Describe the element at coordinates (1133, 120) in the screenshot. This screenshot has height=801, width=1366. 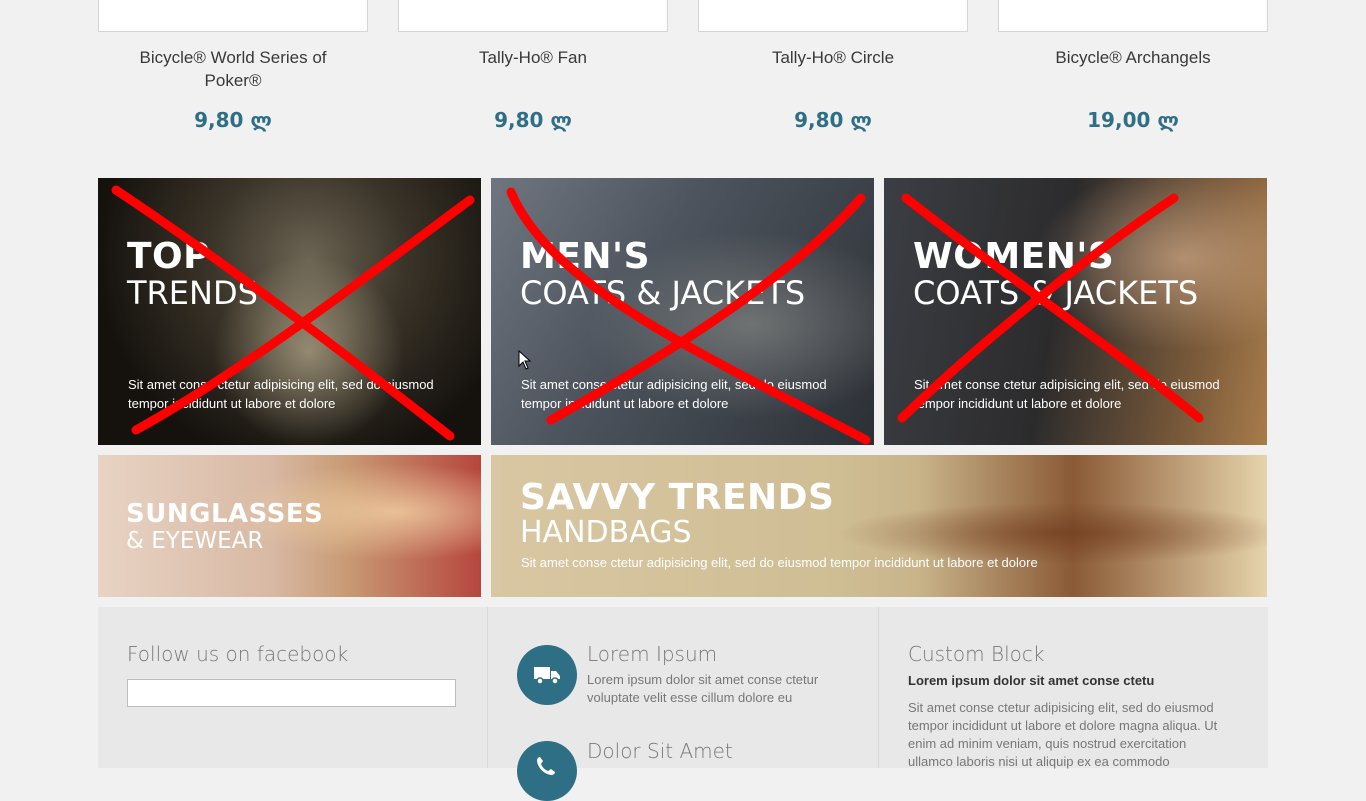
I see `product-price: 19,00 ლ` at that location.